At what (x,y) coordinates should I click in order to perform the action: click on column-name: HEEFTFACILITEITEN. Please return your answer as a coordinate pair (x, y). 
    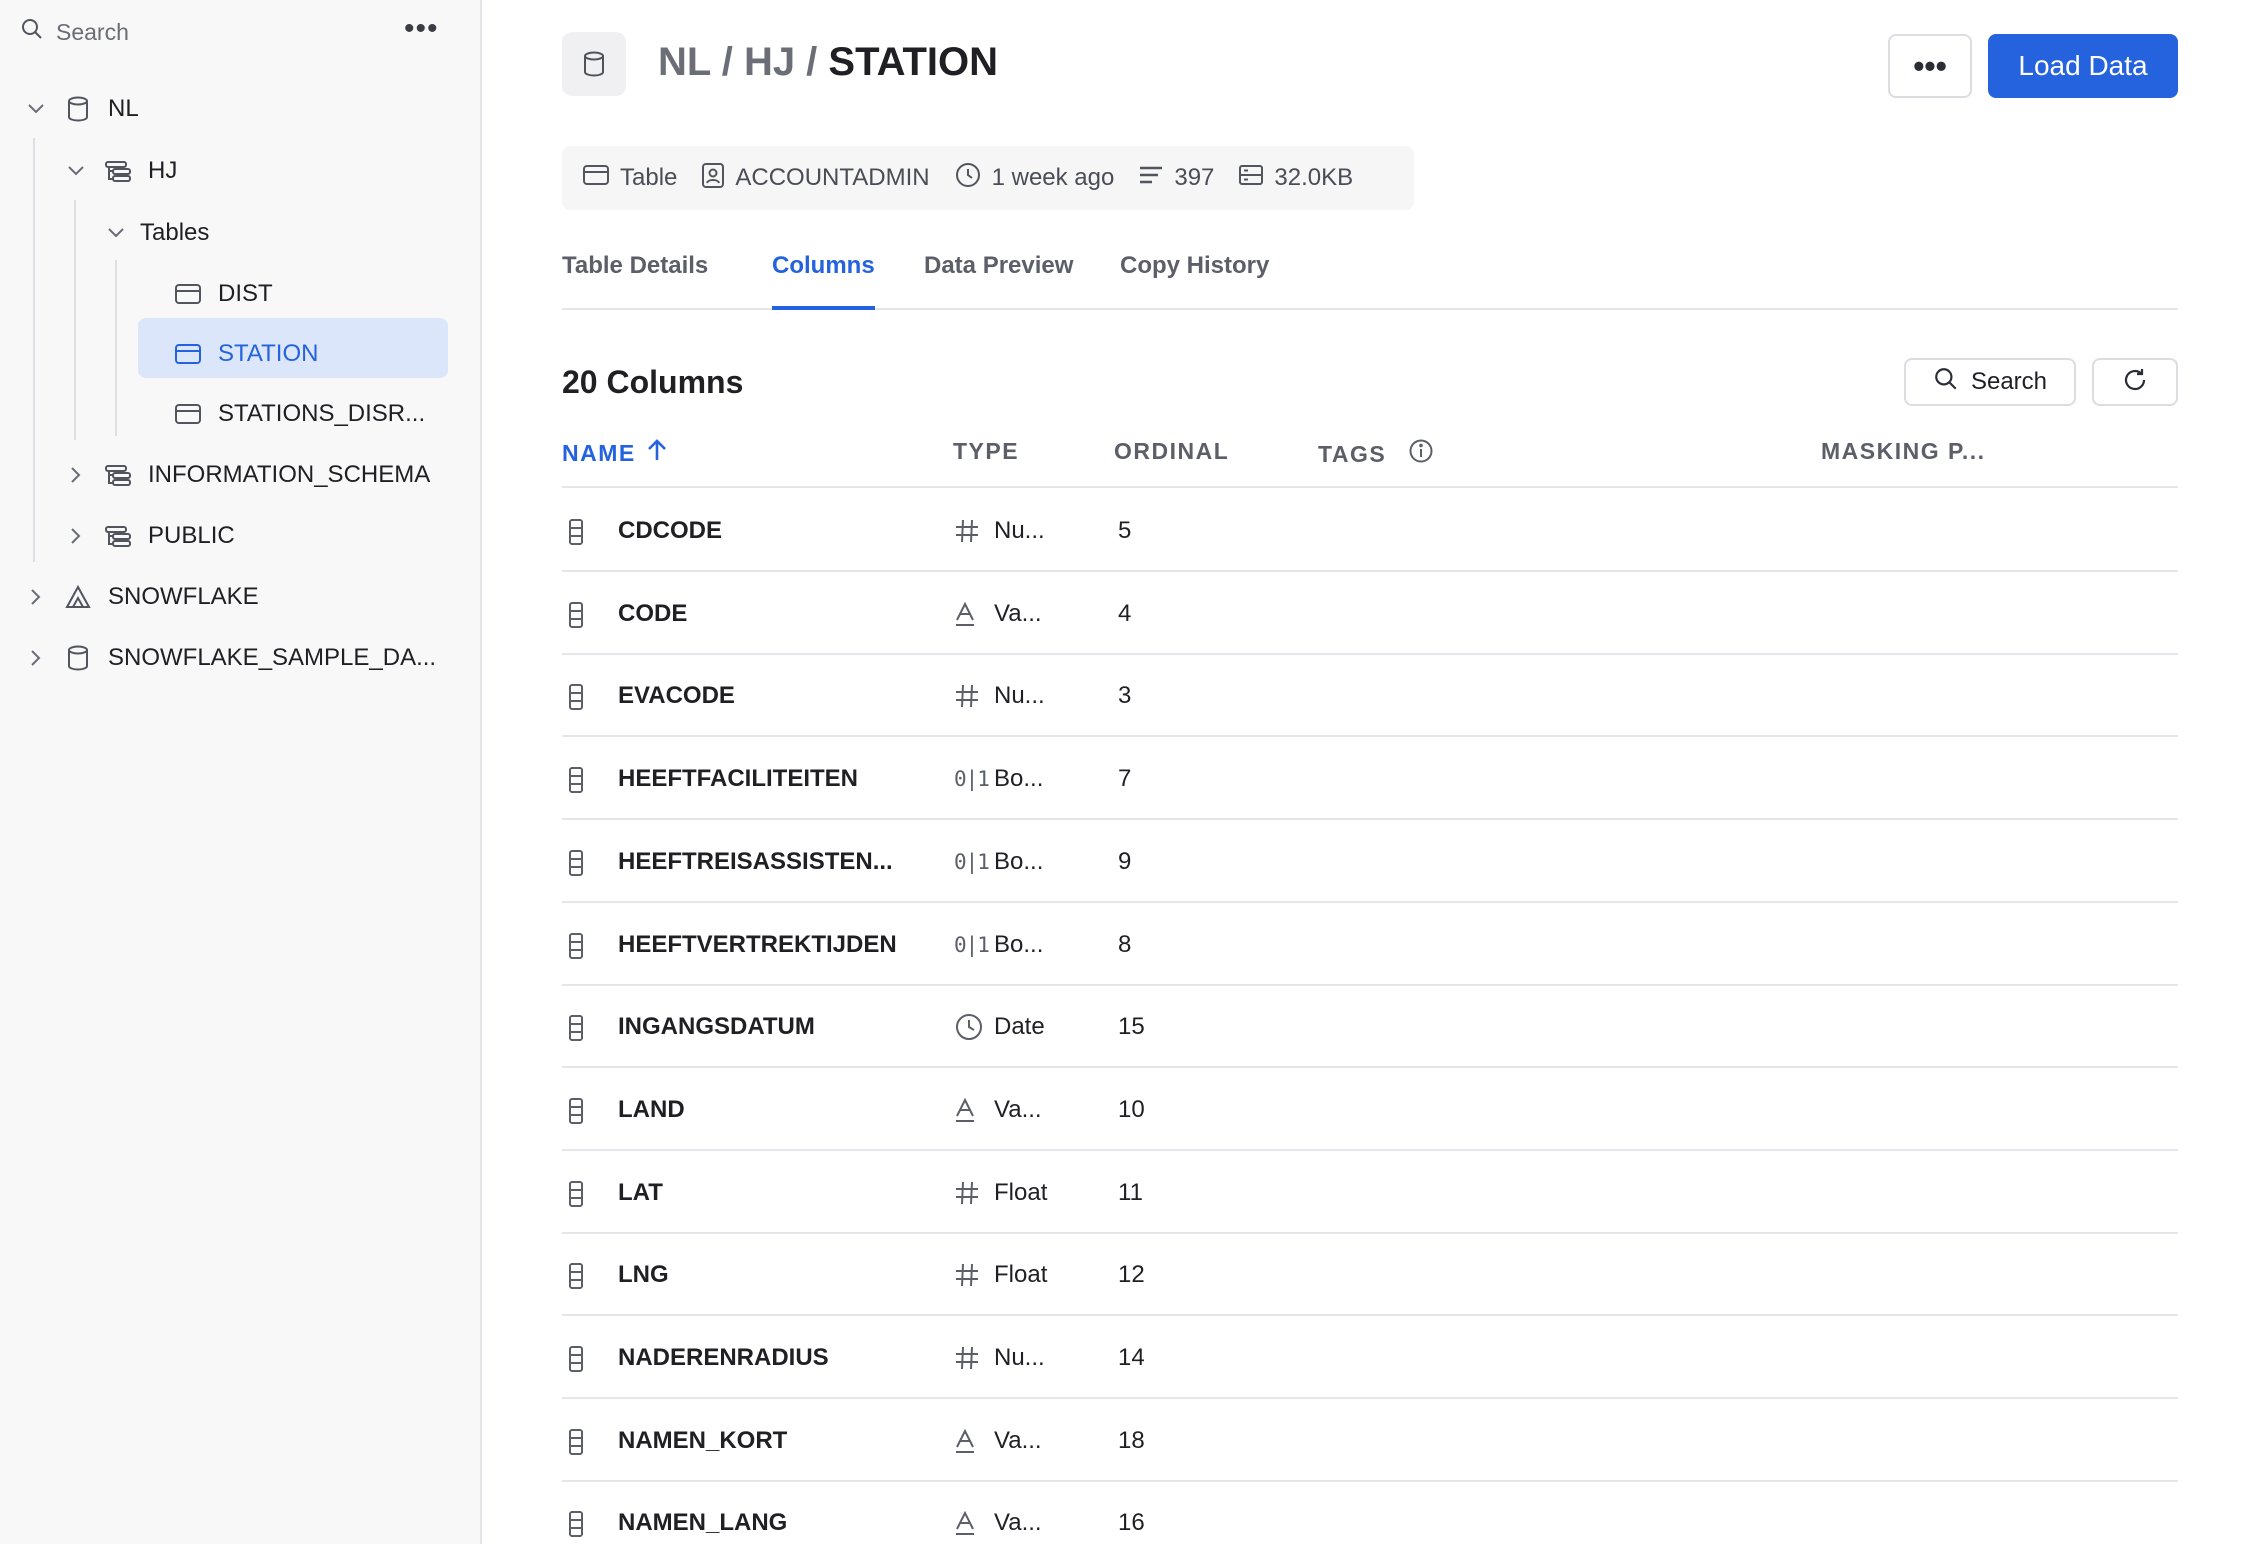
    Looking at the image, I should click on (738, 778).